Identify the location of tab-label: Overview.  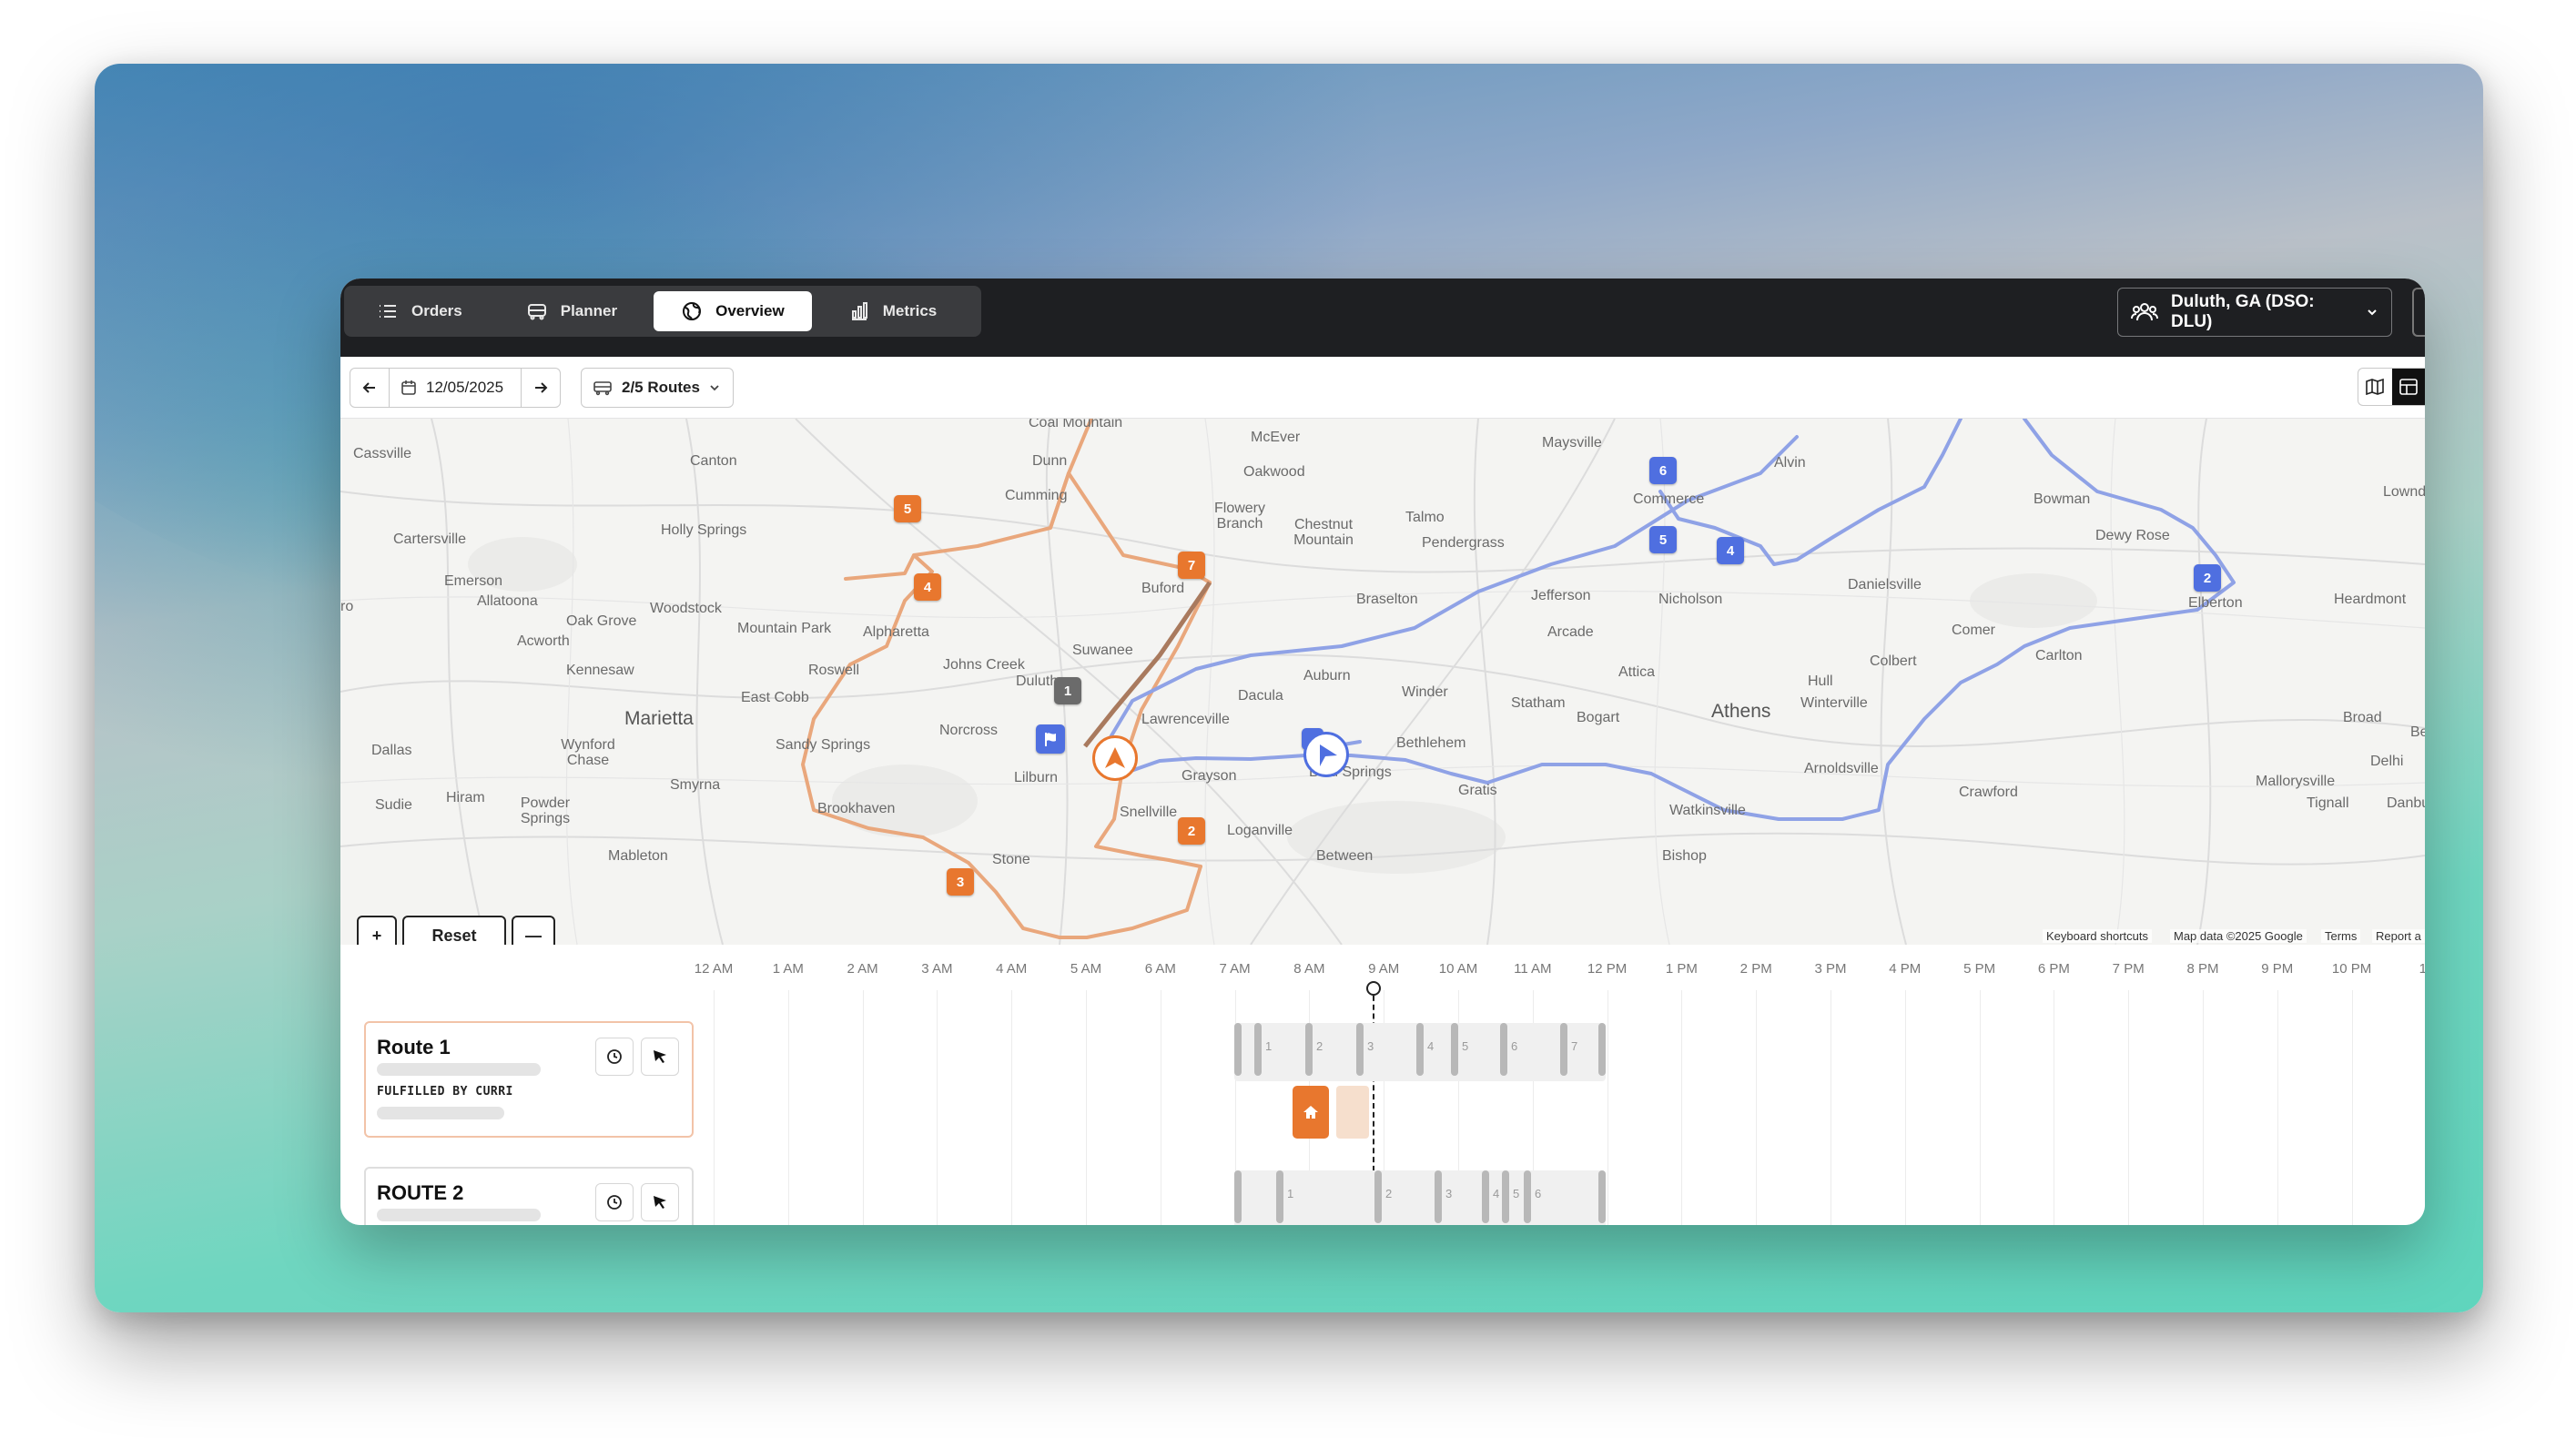
(750, 310).